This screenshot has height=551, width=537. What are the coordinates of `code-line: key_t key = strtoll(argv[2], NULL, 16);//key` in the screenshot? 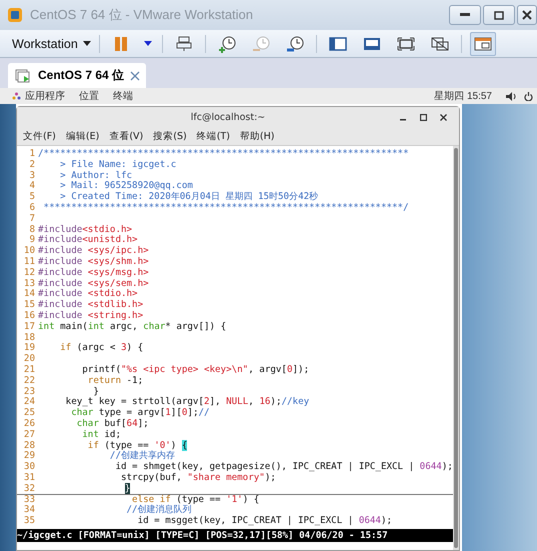 It's located at (187, 402).